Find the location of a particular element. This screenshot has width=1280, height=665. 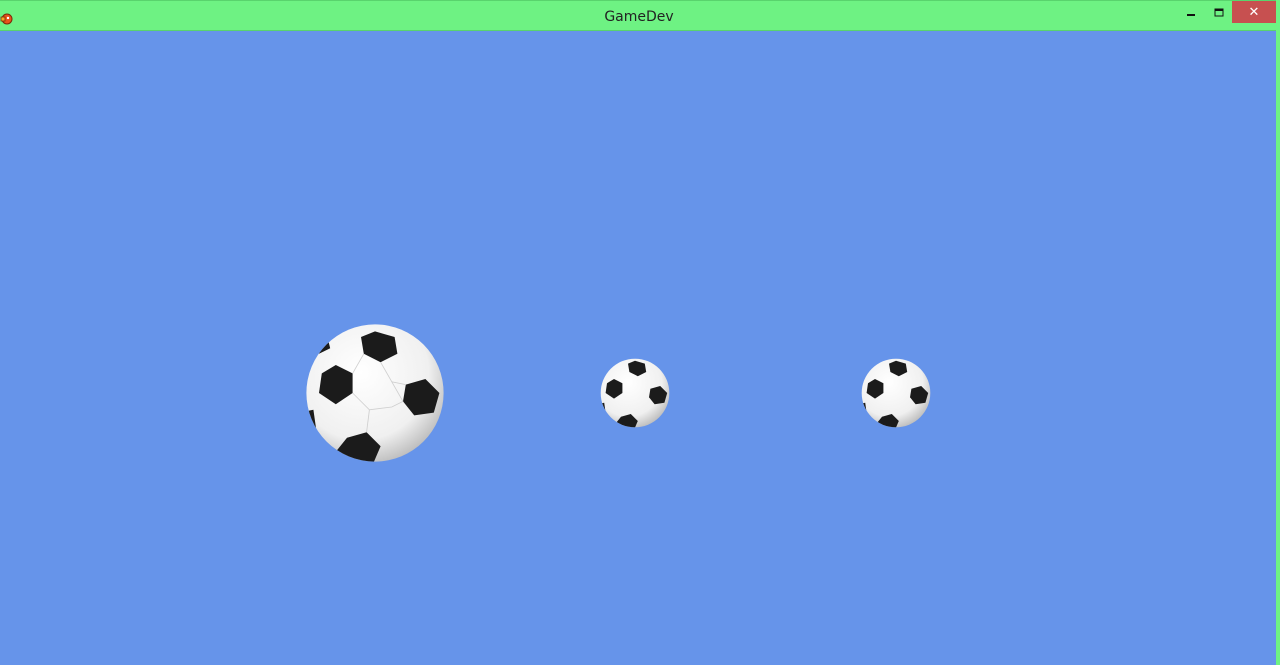

maximize-button is located at coordinates (1219, 12).